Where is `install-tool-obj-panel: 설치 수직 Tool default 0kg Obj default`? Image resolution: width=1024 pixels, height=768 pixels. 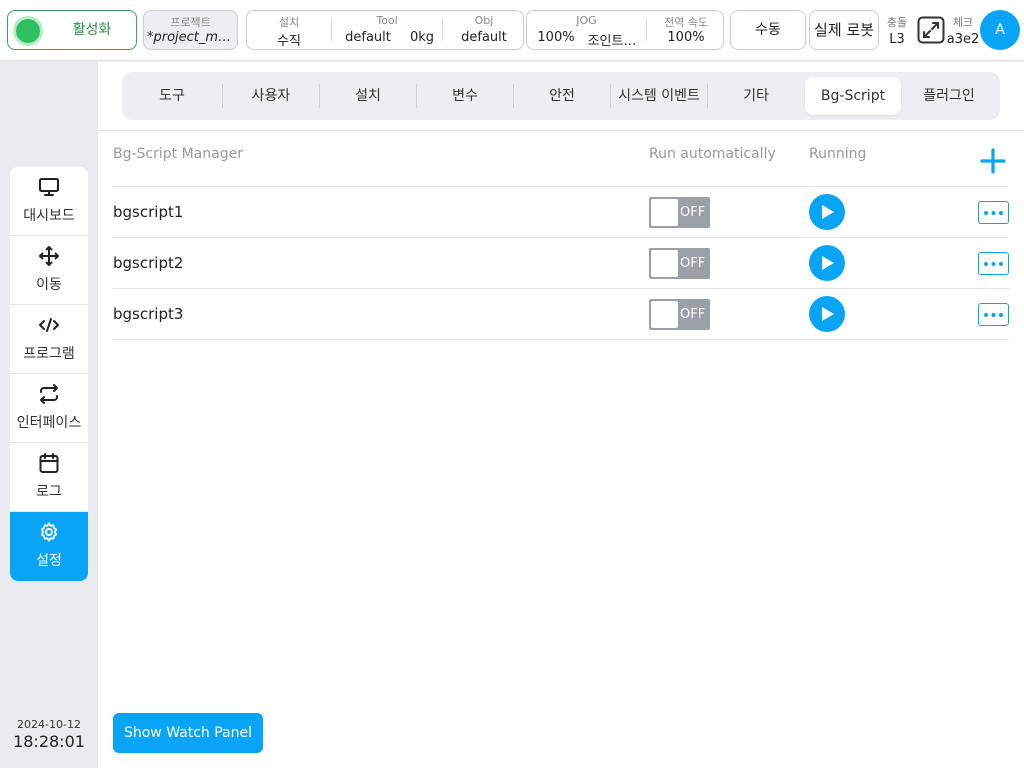
install-tool-obj-panel: 설치 수직 Tool default 0kg Obj default is located at coordinates (385, 30).